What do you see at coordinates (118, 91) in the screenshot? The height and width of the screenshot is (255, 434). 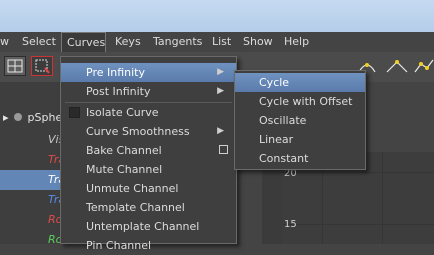 I see `menu-item-label: Post Infinity` at bounding box center [118, 91].